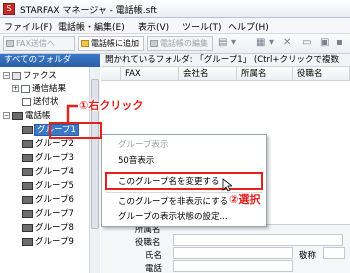  What do you see at coordinates (245, 199) in the screenshot?
I see `callout-select: ②選択` at bounding box center [245, 199].